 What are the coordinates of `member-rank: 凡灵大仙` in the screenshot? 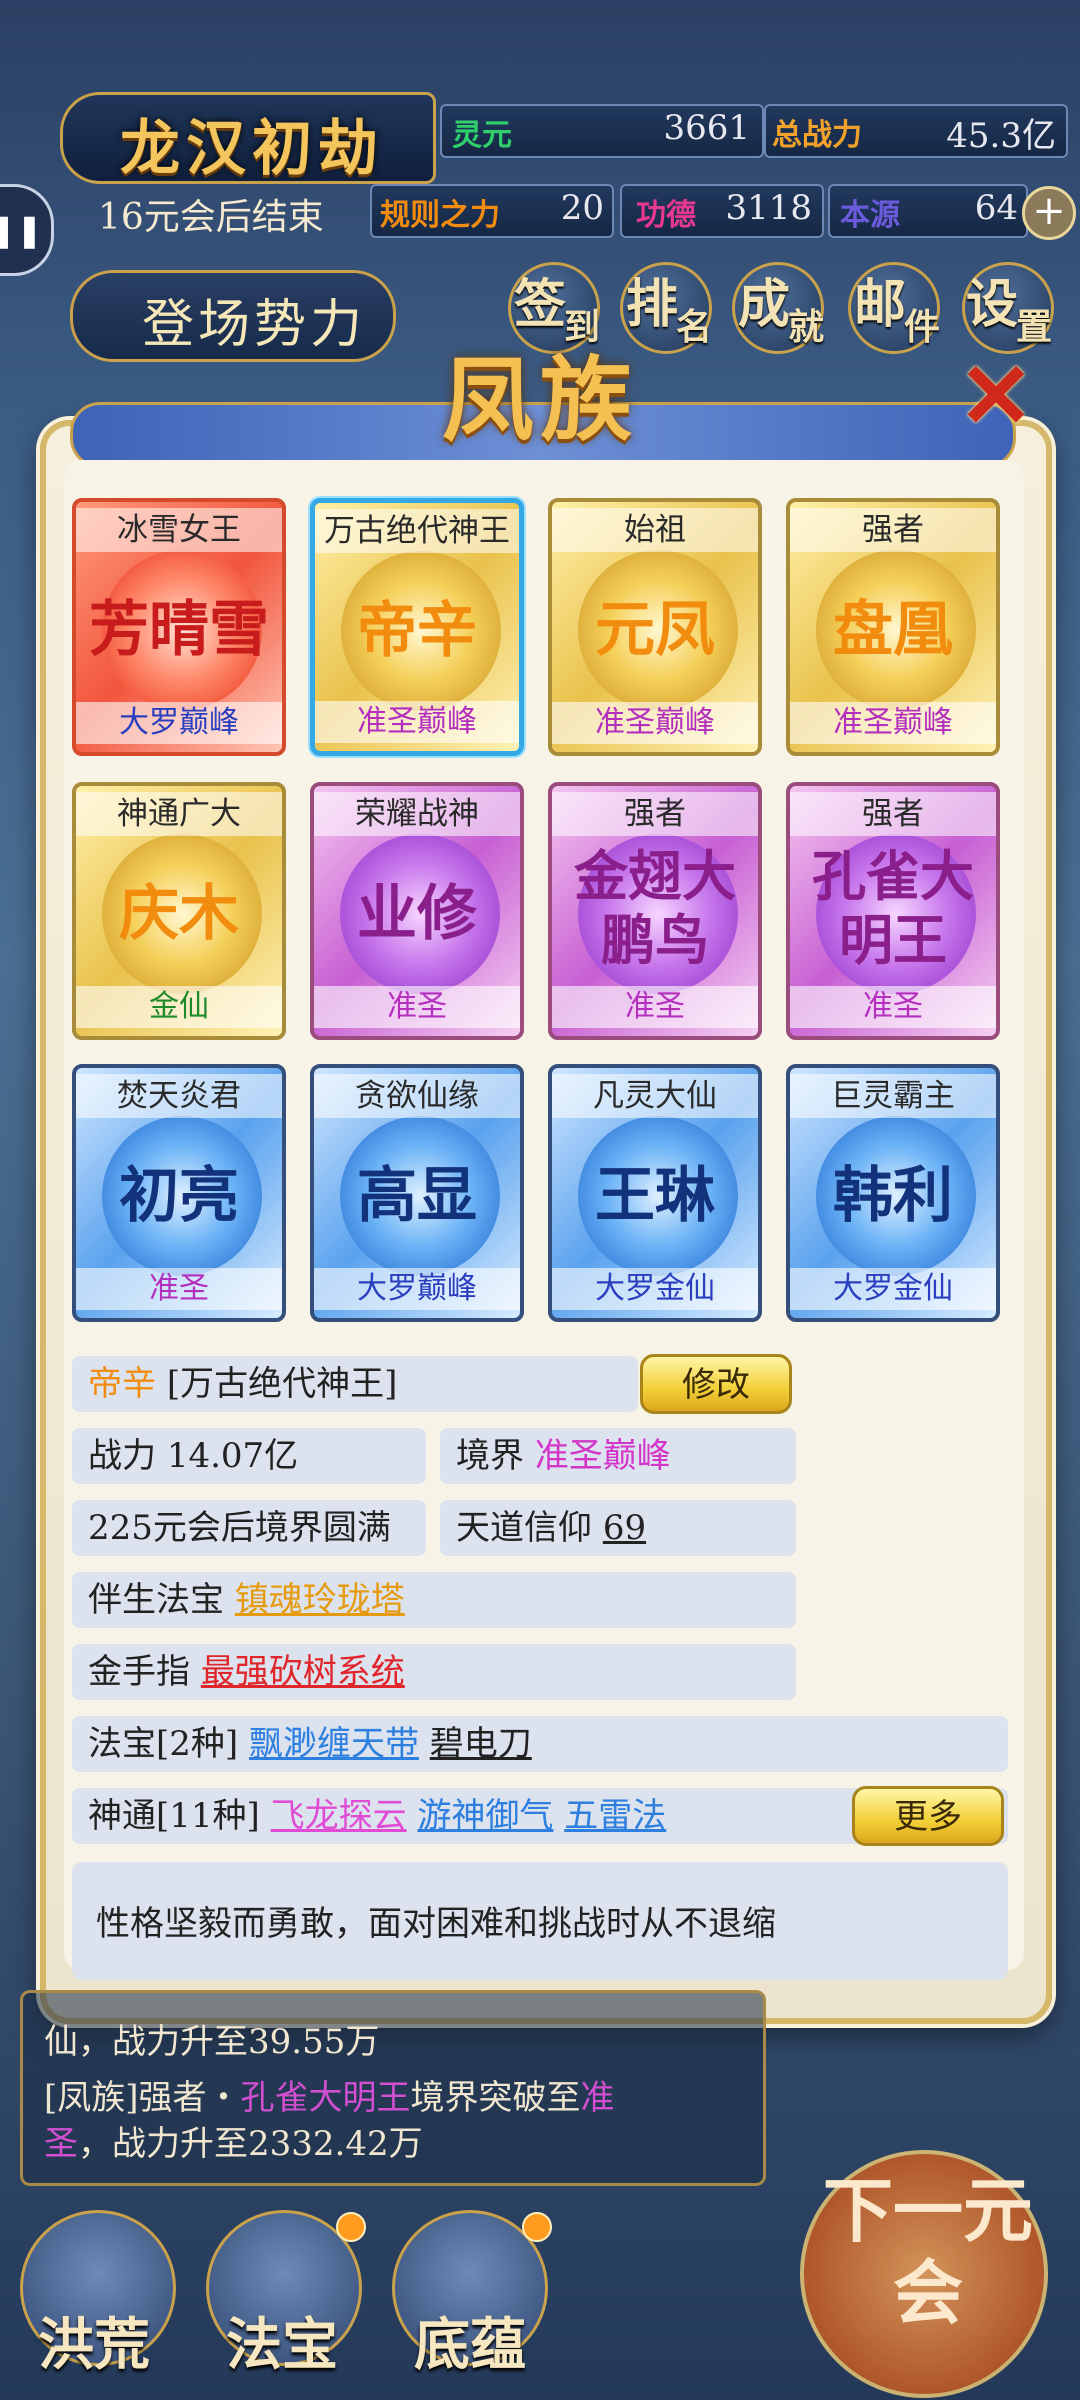 It's located at (655, 1096).